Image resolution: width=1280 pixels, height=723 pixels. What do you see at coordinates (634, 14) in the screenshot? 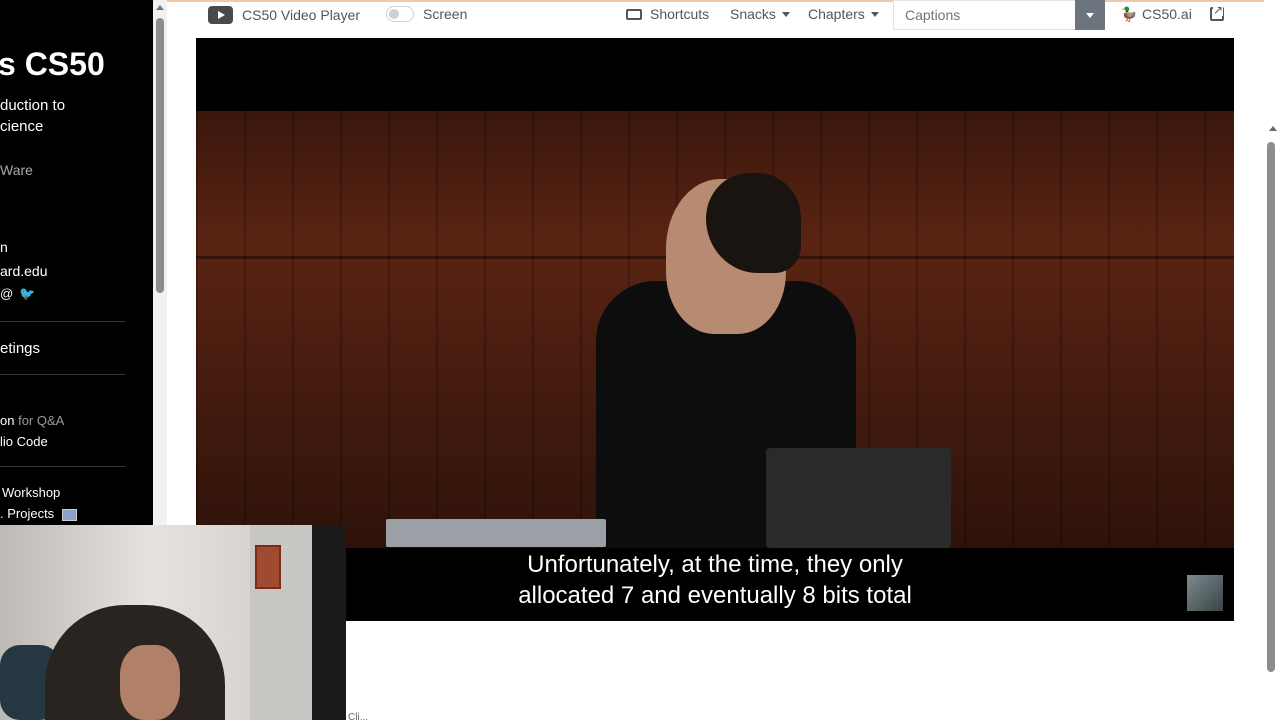
I see `keyboard-icon` at bounding box center [634, 14].